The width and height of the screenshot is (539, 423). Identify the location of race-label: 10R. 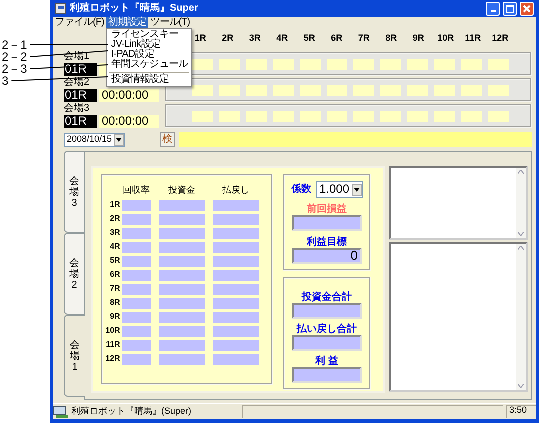
(446, 39).